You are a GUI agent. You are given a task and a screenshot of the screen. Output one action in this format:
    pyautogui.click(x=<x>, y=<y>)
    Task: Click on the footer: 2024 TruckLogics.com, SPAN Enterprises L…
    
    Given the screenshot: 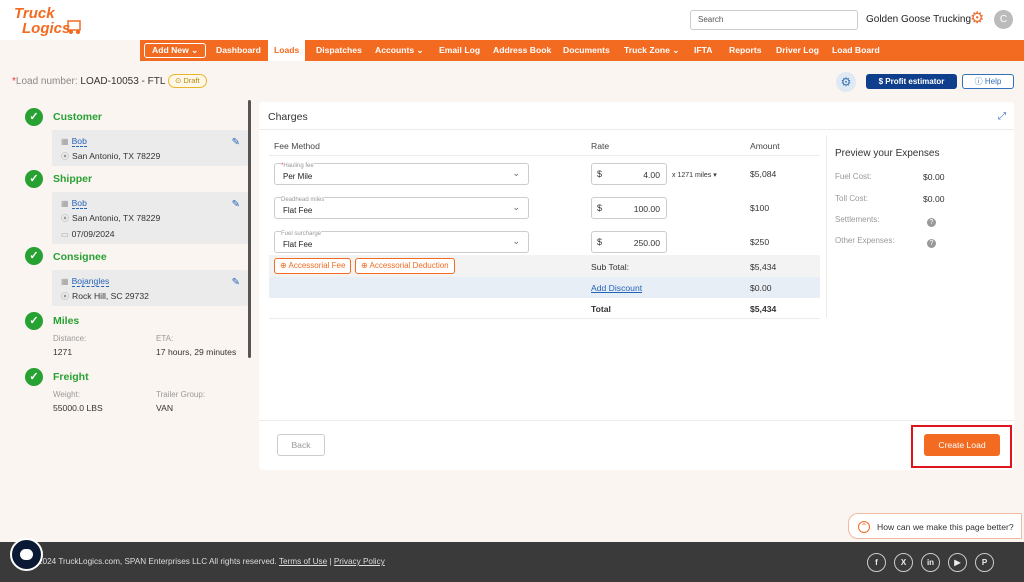 What is the action you would take?
    pyautogui.click(x=512, y=562)
    